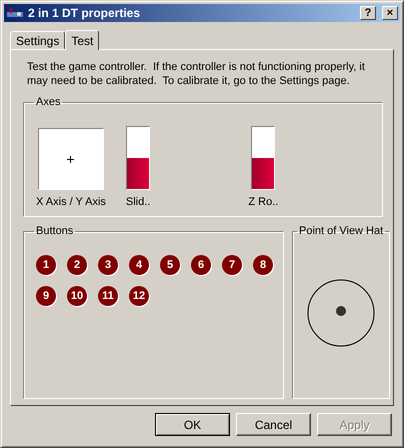 This screenshot has height=448, width=404. I want to click on group-title: Axes, so click(48, 102).